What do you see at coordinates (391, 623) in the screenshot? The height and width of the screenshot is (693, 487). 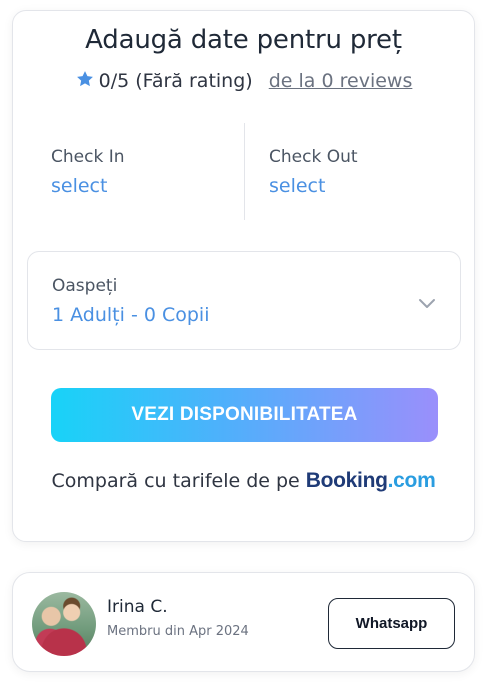 I see `whatsapp-button: Whatsapp` at bounding box center [391, 623].